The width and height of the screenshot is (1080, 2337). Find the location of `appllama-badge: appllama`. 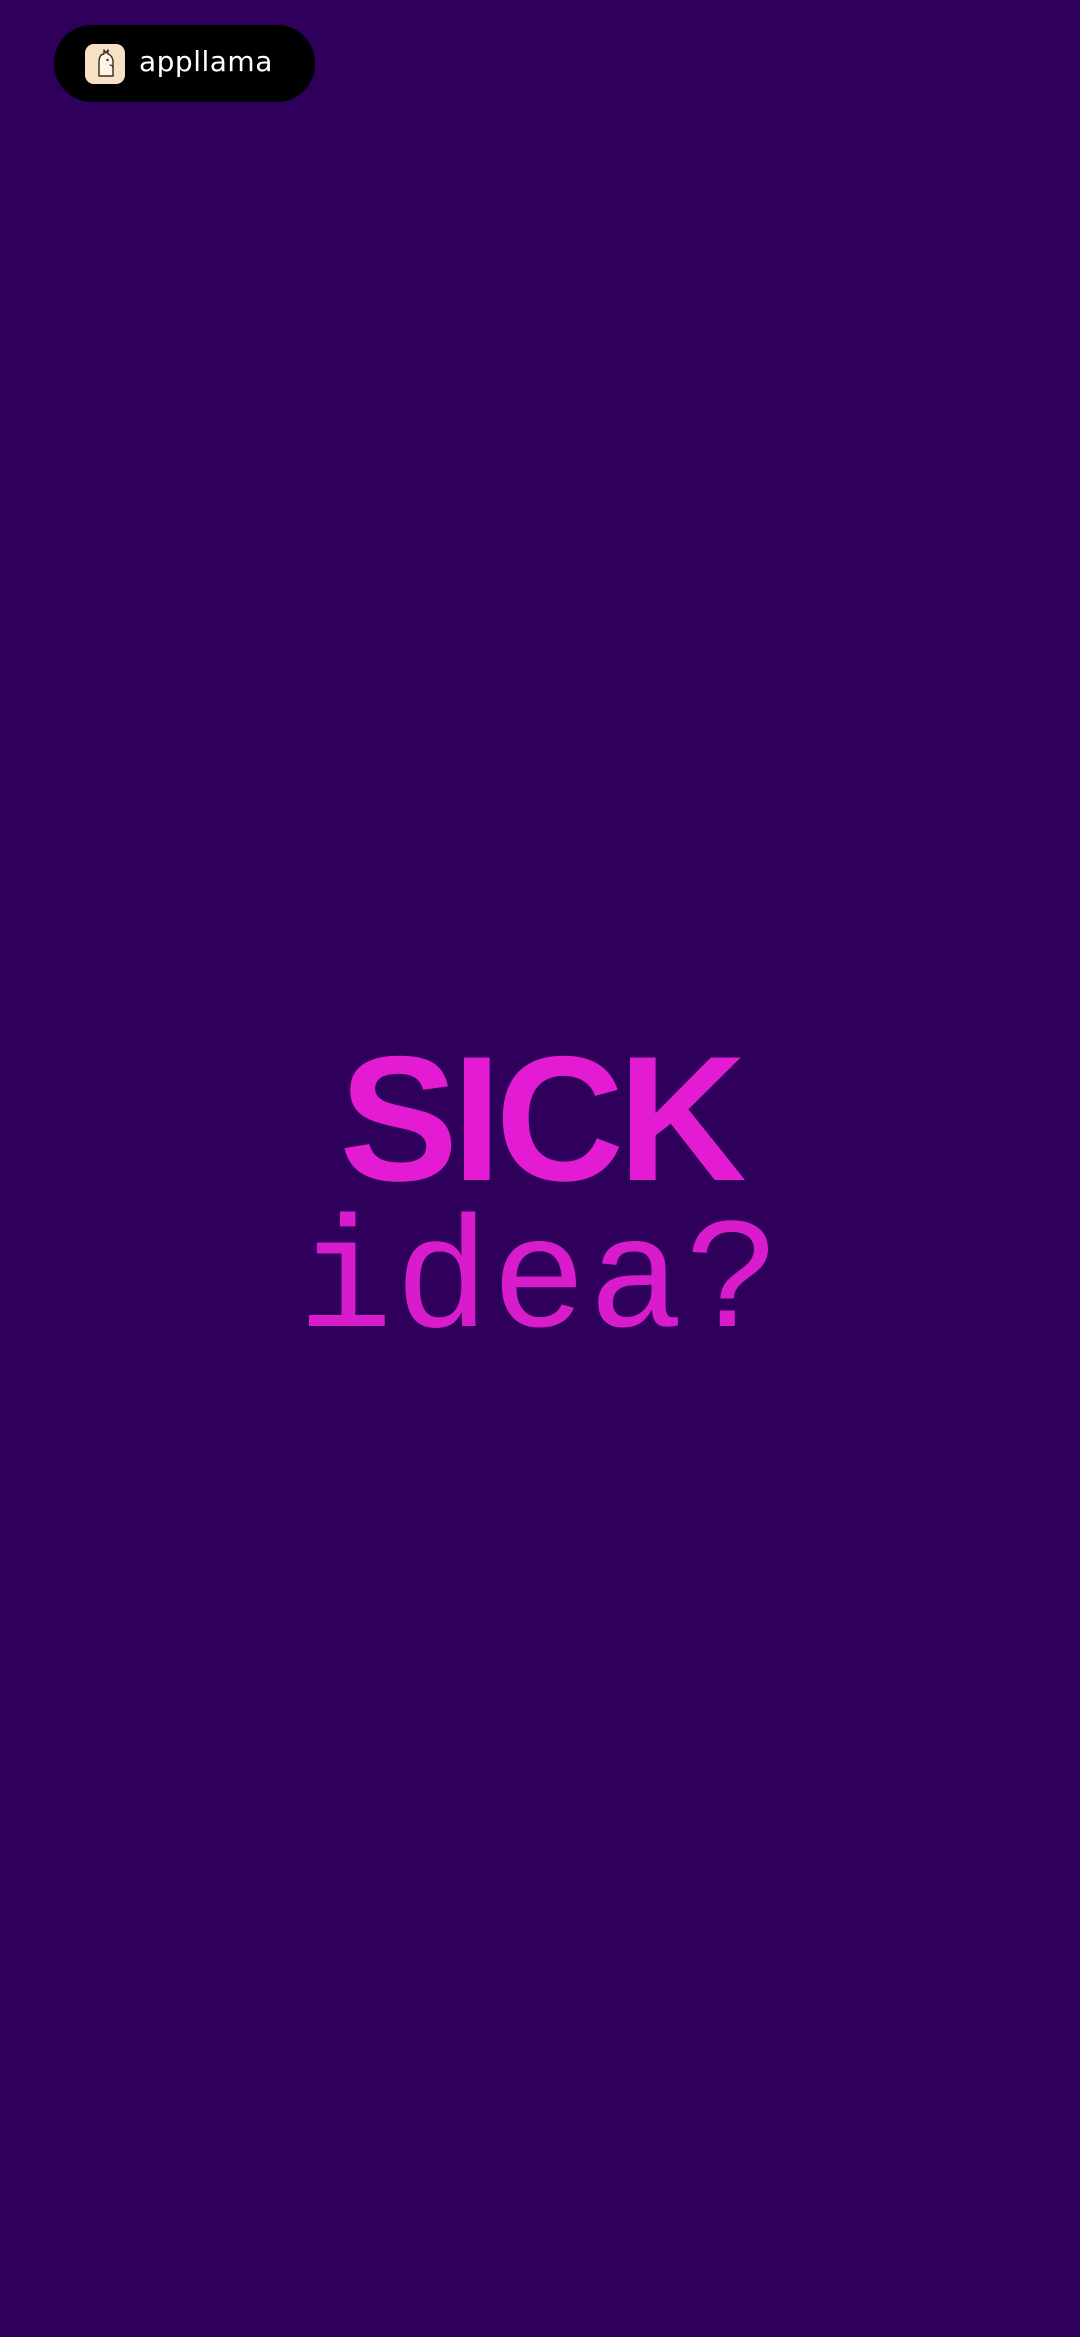

appllama-badge: appllama is located at coordinates (184, 63).